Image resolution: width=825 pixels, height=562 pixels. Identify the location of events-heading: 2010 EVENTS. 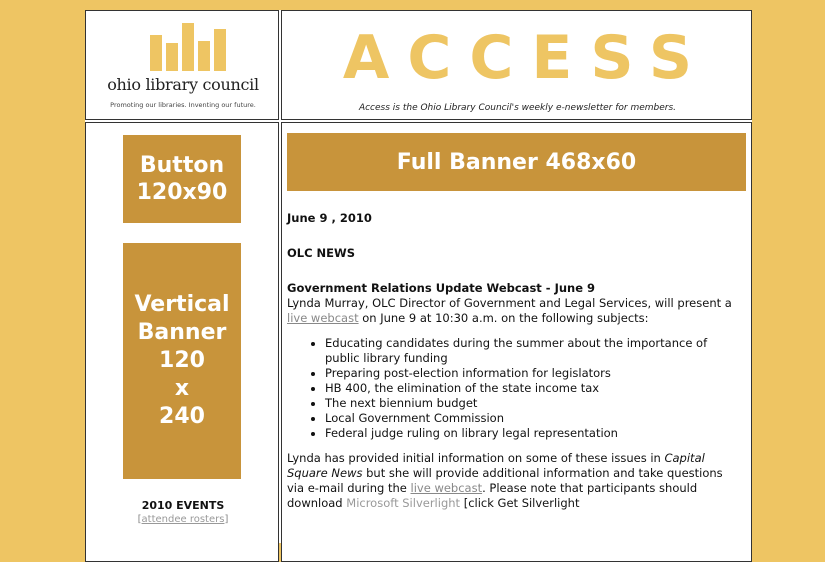
(183, 505).